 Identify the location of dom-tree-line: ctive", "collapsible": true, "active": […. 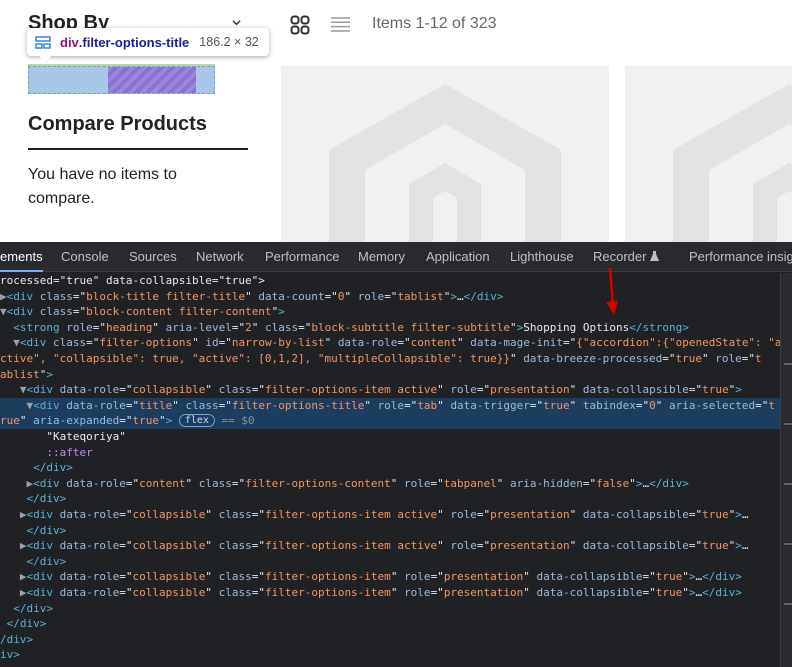
(390, 359).